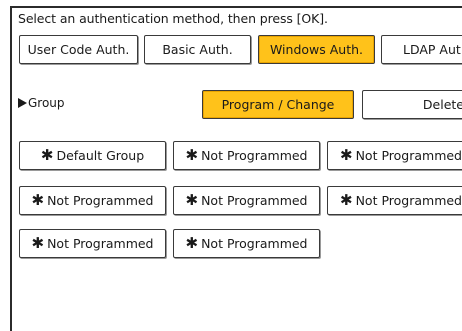 The image size is (462, 331). I want to click on group-slot-3: ✱ Not Programmed, so click(394, 155).